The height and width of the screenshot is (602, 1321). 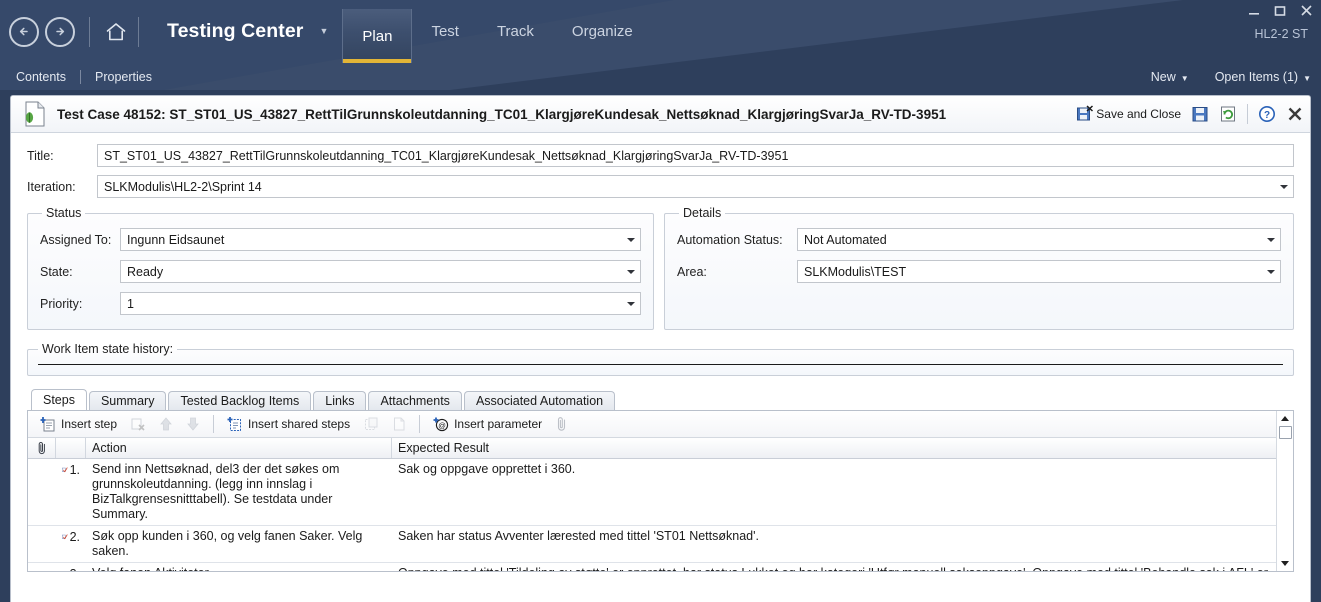 What do you see at coordinates (441, 424) in the screenshot?
I see `insert-parameter-icon: @` at bounding box center [441, 424].